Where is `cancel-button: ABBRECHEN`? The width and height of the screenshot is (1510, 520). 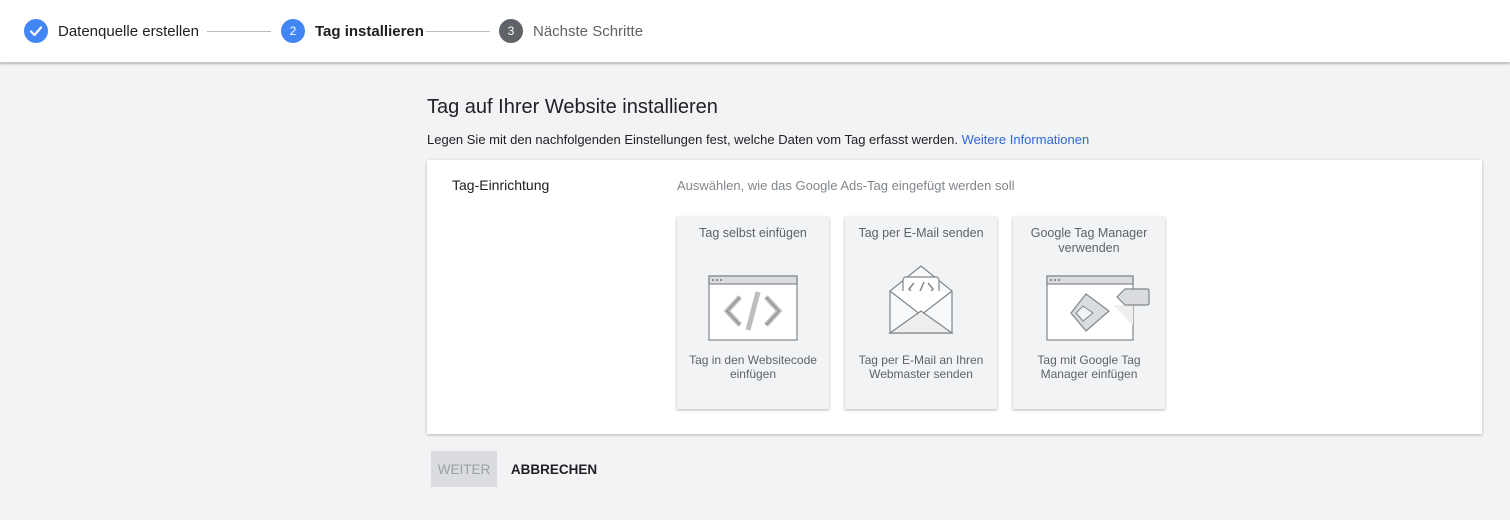
cancel-button: ABBRECHEN is located at coordinates (554, 469).